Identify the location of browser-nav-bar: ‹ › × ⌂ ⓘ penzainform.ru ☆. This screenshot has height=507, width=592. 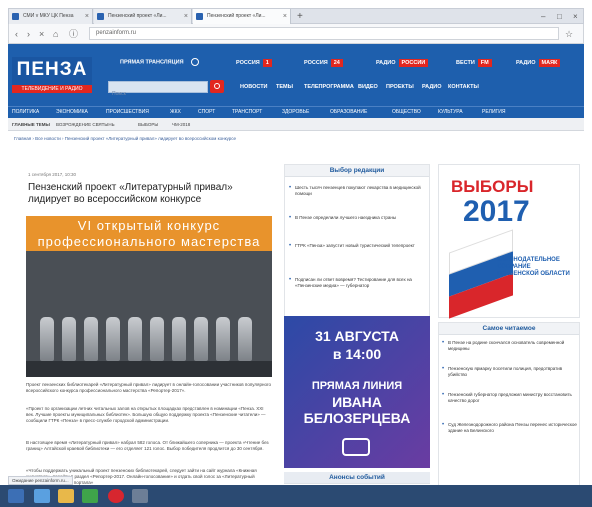
(296, 34).